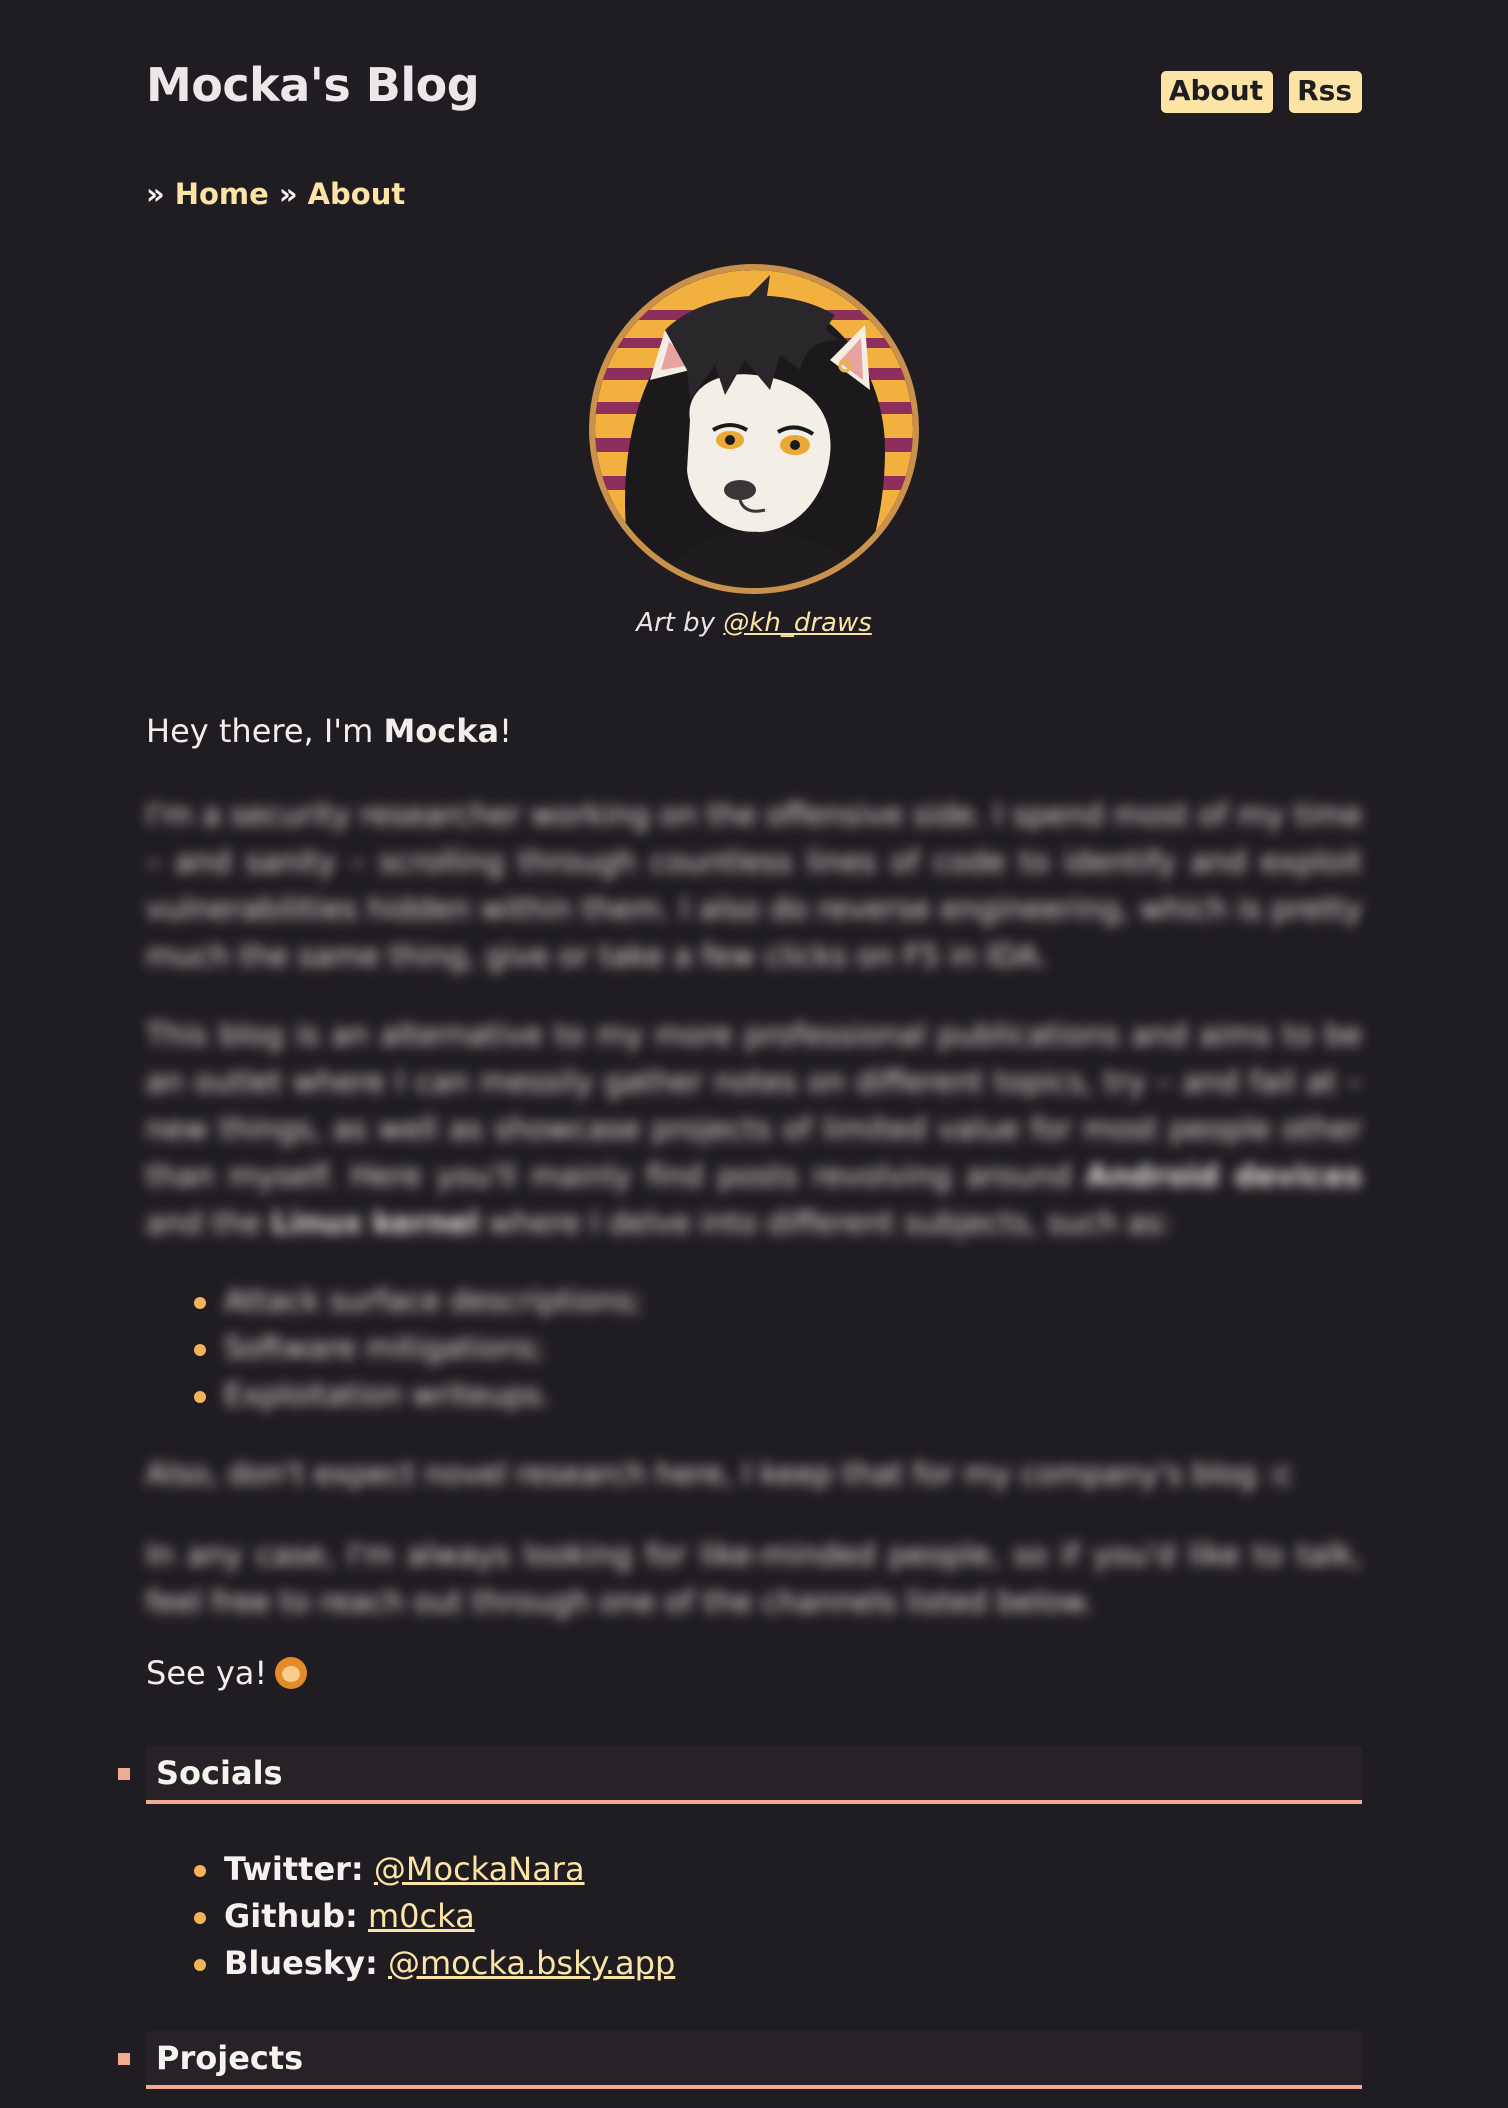  I want to click on top-nav: About Rss, so click(1261, 92).